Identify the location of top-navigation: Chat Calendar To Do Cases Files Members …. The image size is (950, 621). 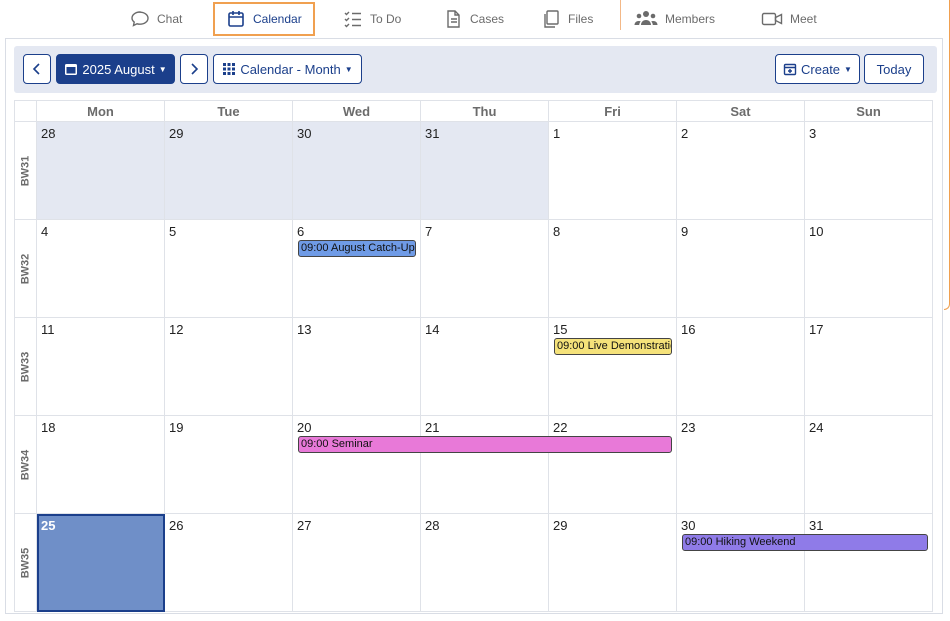
(475, 19).